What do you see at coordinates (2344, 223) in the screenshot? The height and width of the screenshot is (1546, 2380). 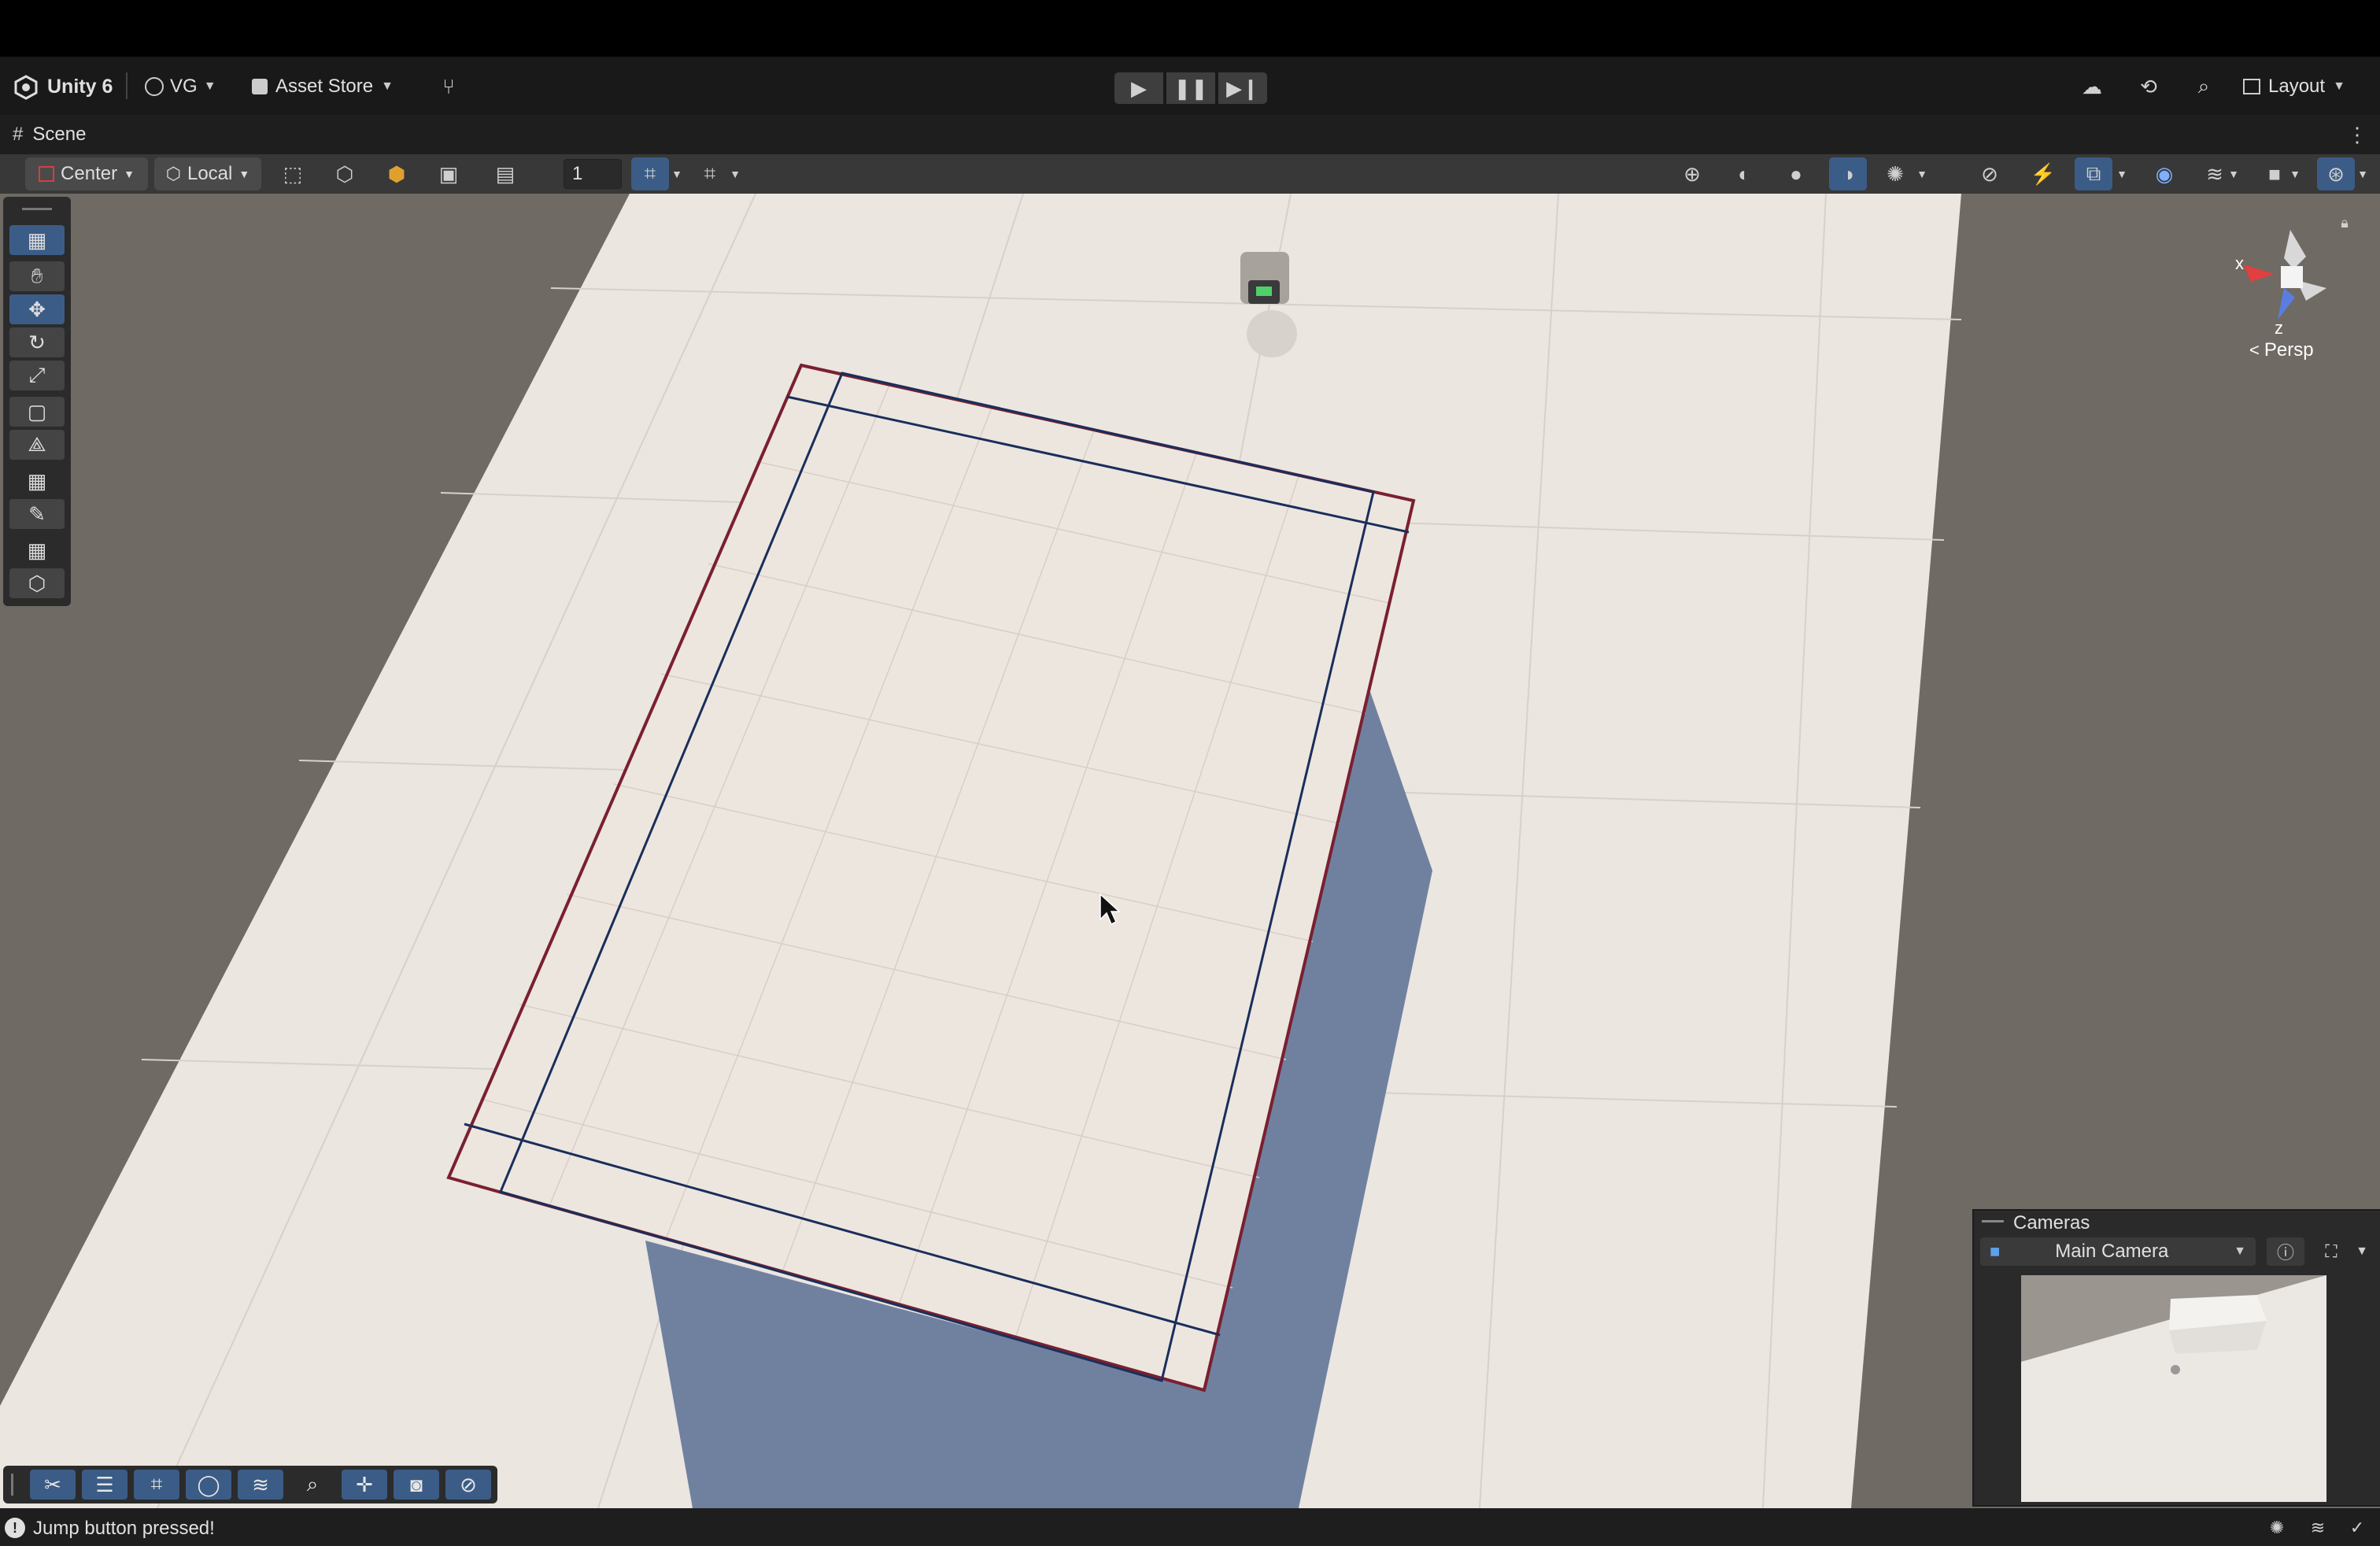 I see `lock-icon: 🔒︎` at bounding box center [2344, 223].